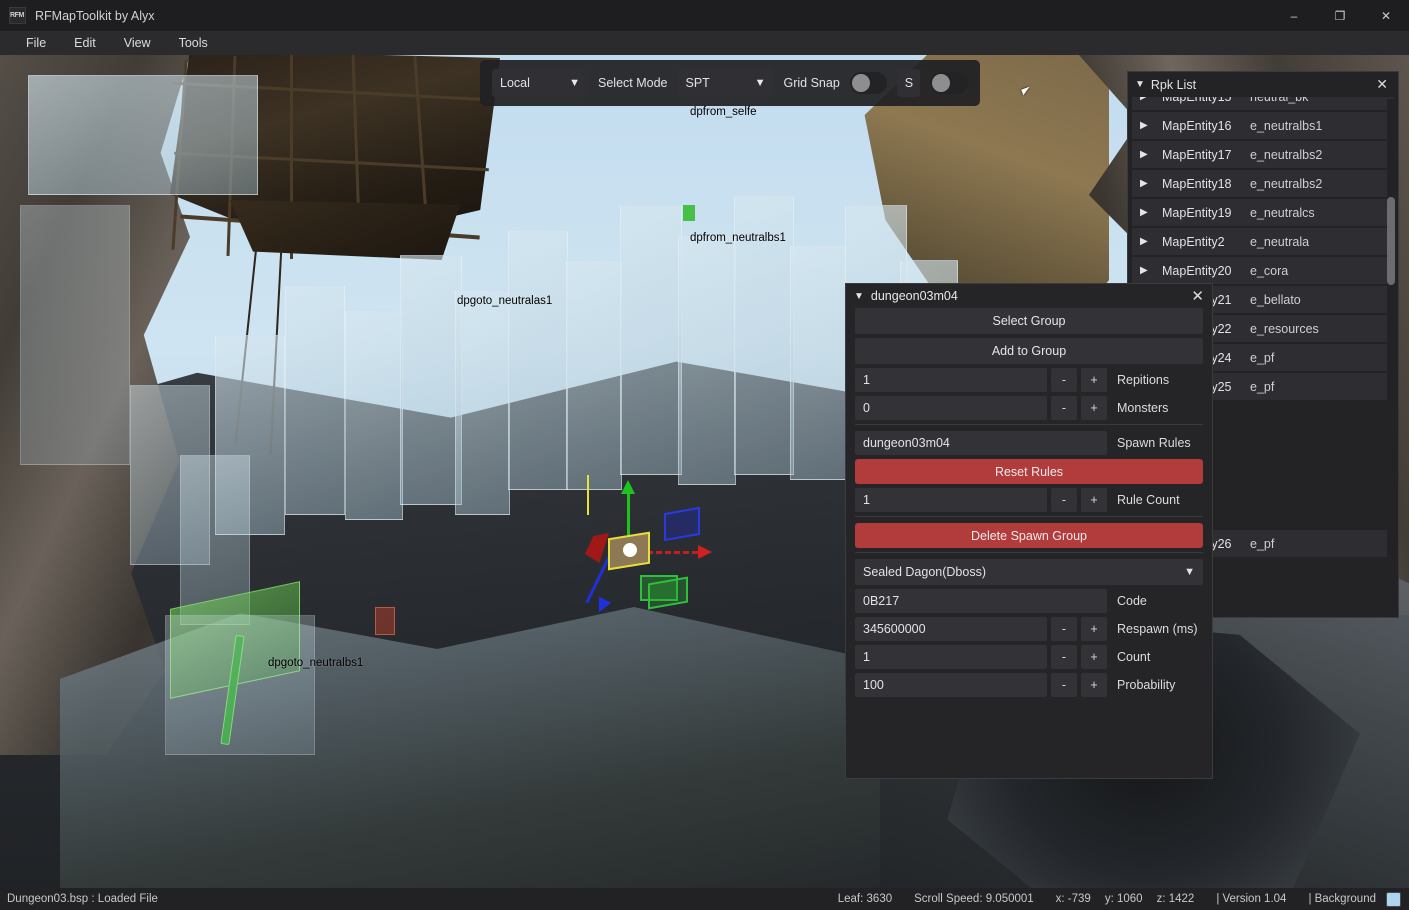 The height and width of the screenshot is (910, 1409). I want to click on probability-input: 100, so click(951, 685).